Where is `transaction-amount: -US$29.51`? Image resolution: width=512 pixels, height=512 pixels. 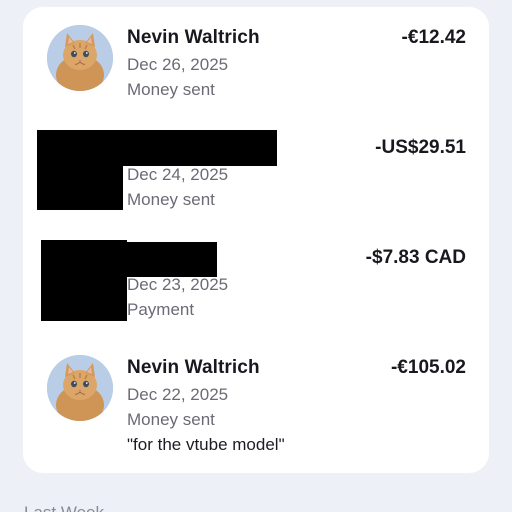 transaction-amount: -US$29.51 is located at coordinates (420, 147).